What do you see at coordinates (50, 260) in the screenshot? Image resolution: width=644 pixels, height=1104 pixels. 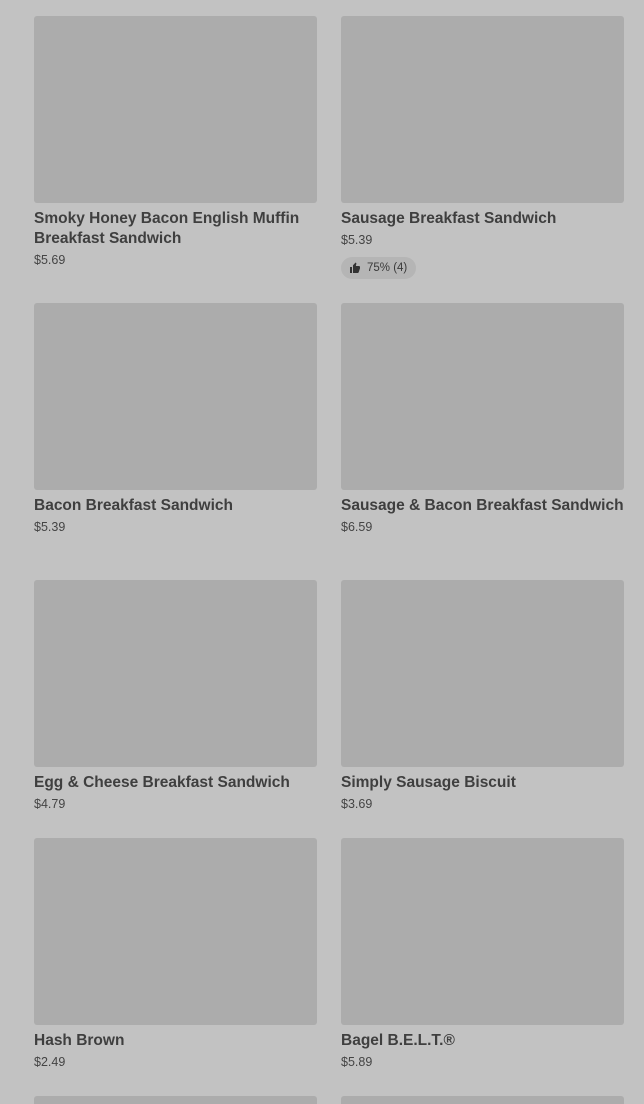 I see `product-price: $5.69` at bounding box center [50, 260].